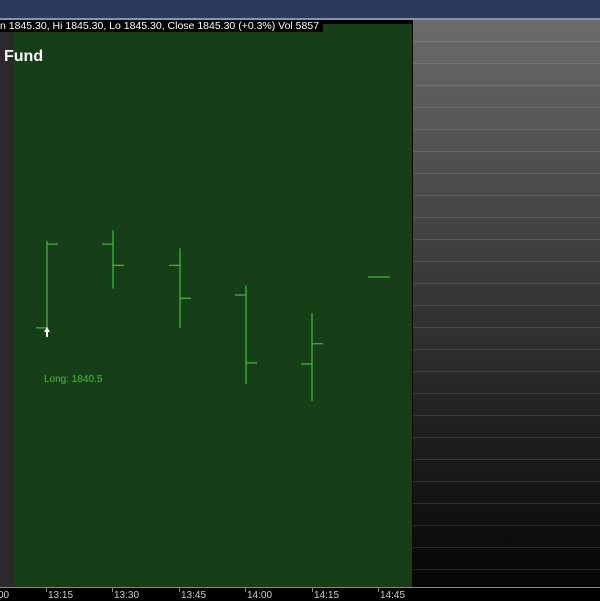  What do you see at coordinates (127, 595) in the screenshot?
I see `time-axis-label: 13:30` at bounding box center [127, 595].